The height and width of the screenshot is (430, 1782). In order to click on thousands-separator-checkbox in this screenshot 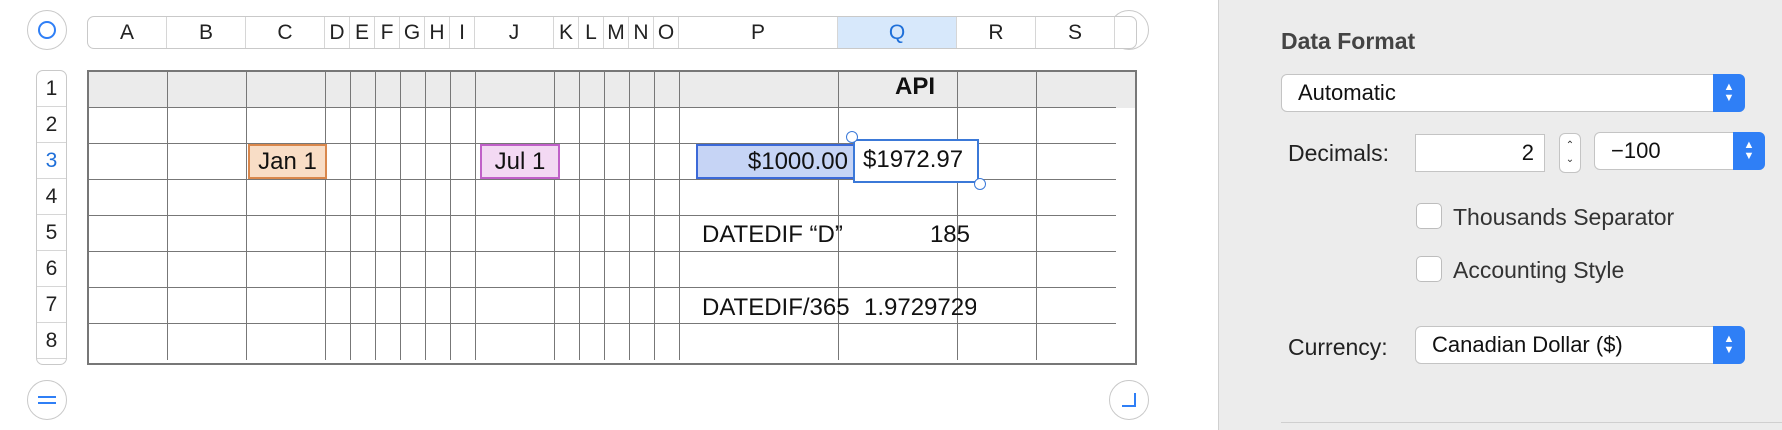, I will do `click(1429, 216)`.